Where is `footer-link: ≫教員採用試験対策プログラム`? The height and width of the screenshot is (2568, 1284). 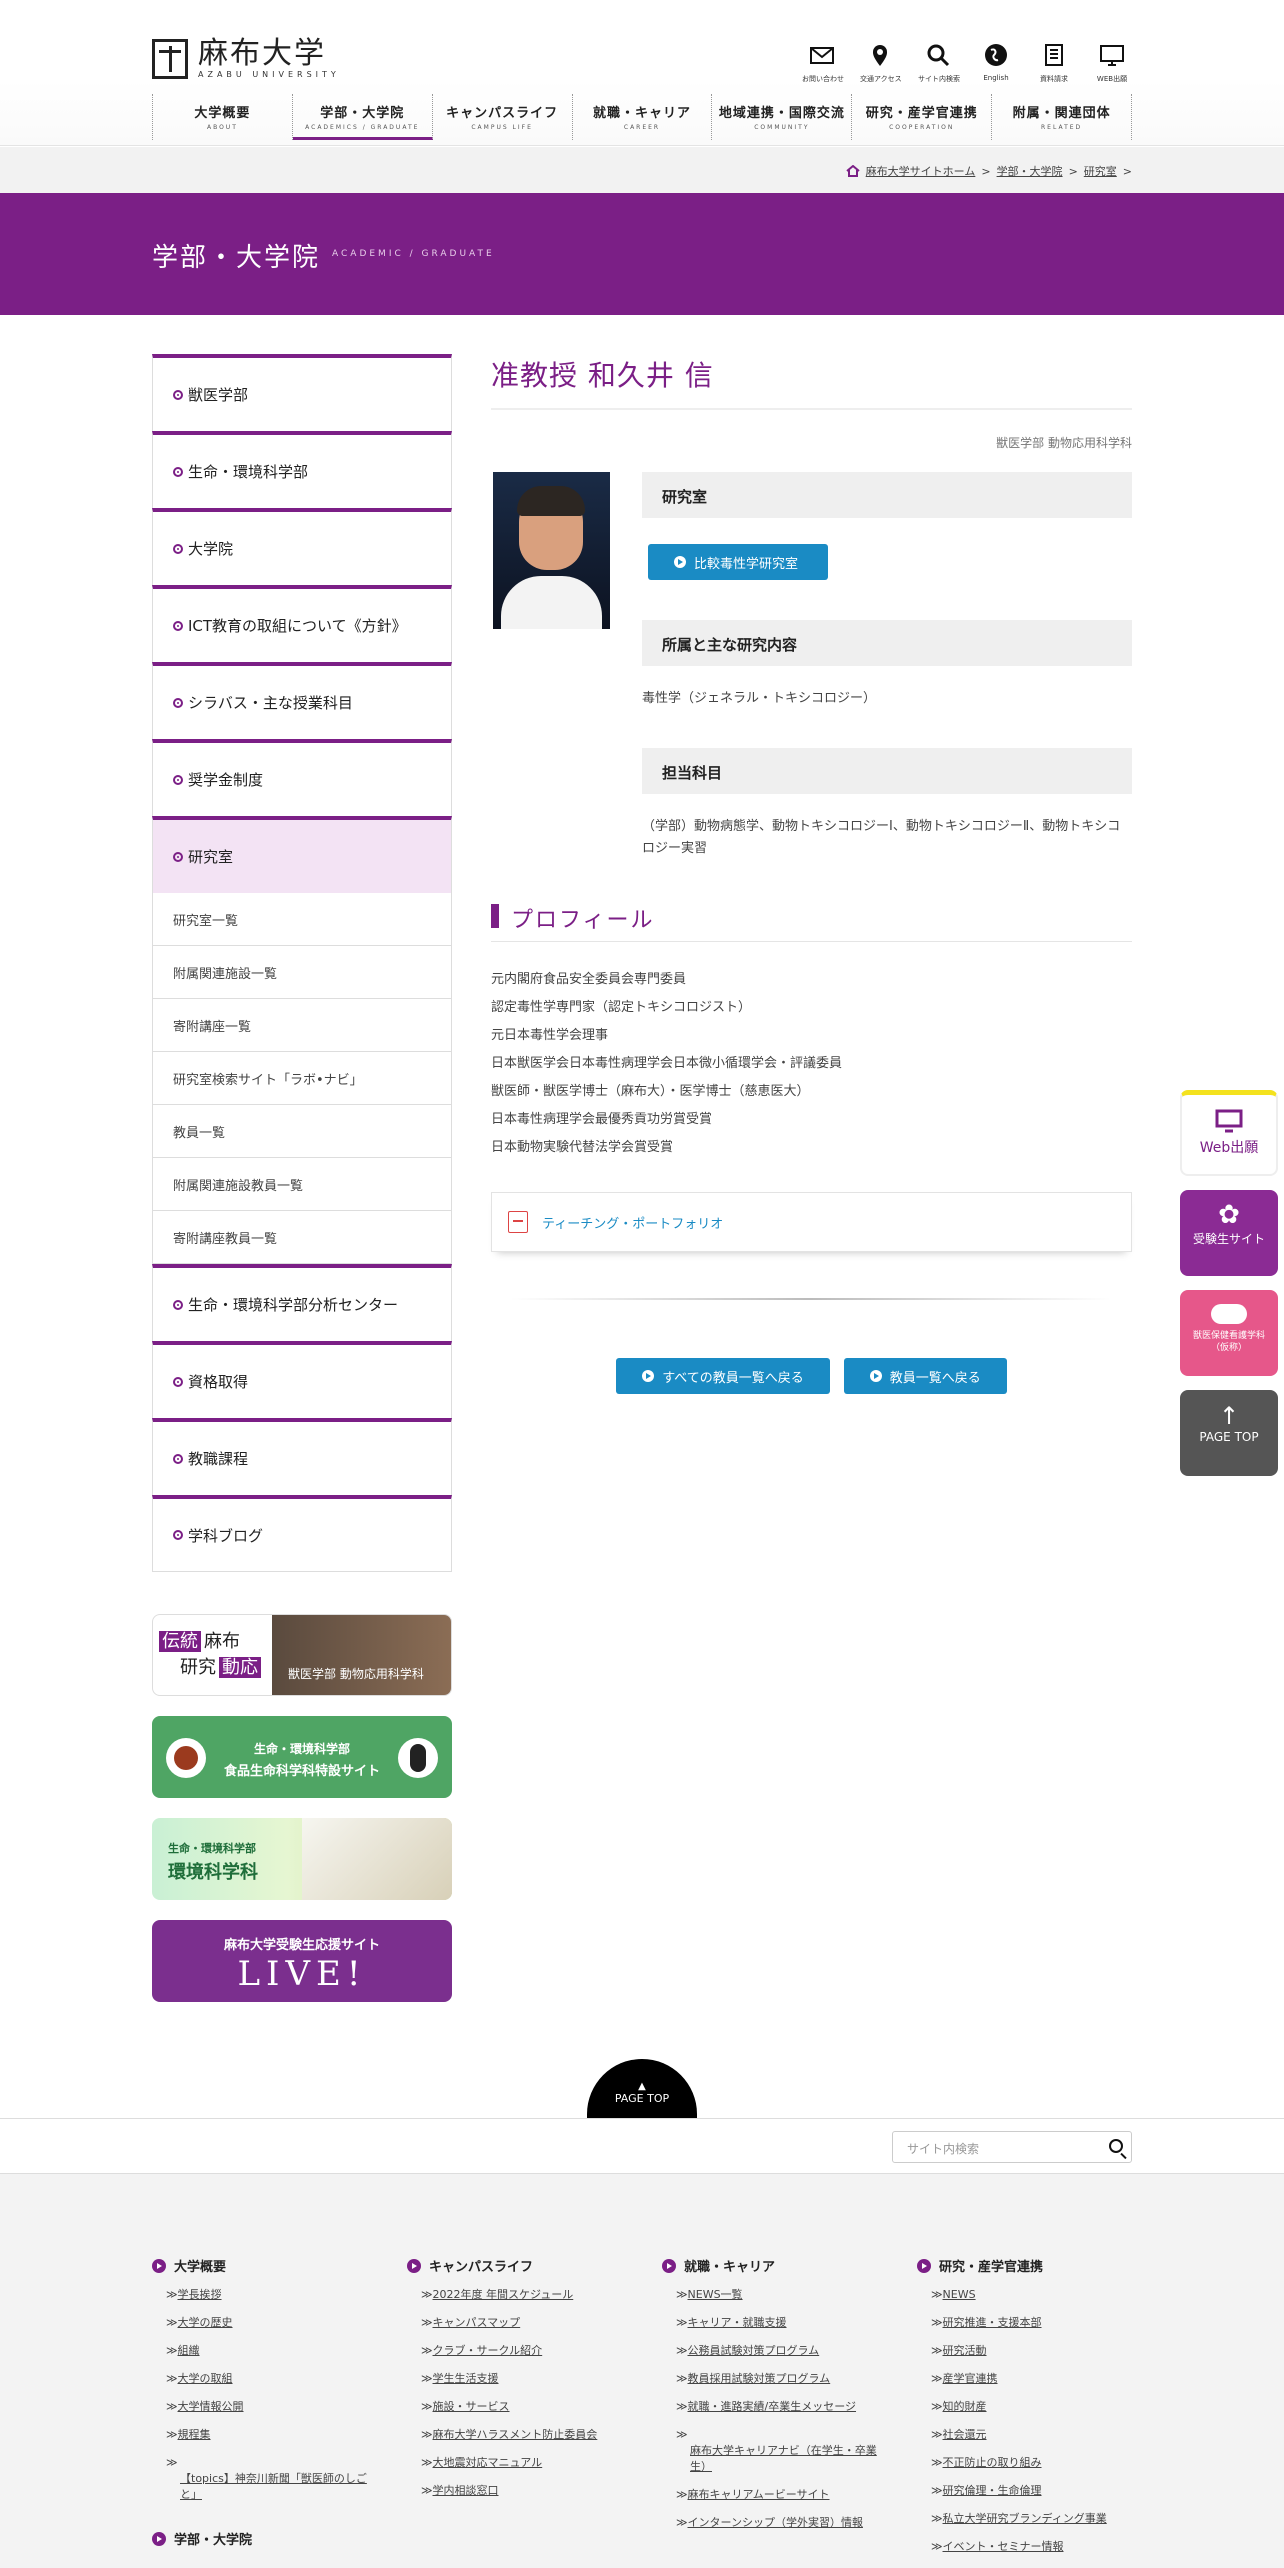
footer-link: ≫教員採用試験対策プログラム is located at coordinates (777, 2379).